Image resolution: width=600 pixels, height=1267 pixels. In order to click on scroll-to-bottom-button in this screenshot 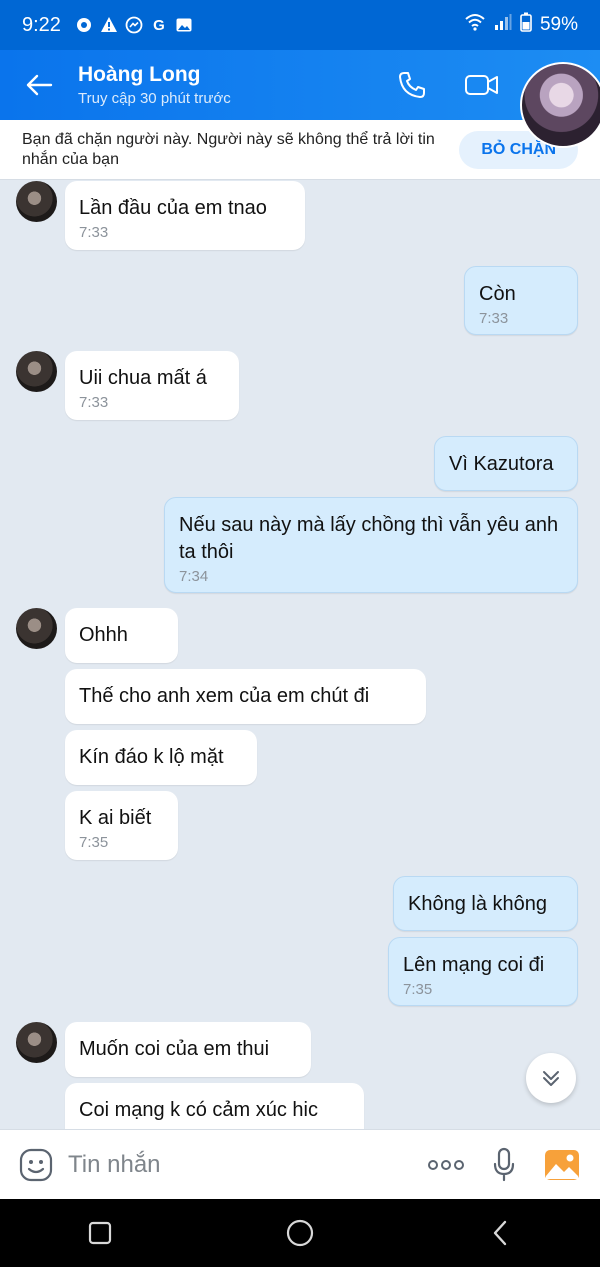, I will do `click(551, 1078)`.